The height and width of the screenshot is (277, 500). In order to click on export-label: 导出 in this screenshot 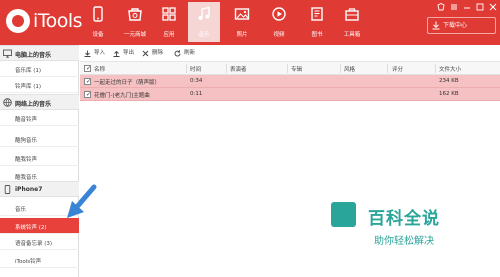, I will do `click(129, 53)`.